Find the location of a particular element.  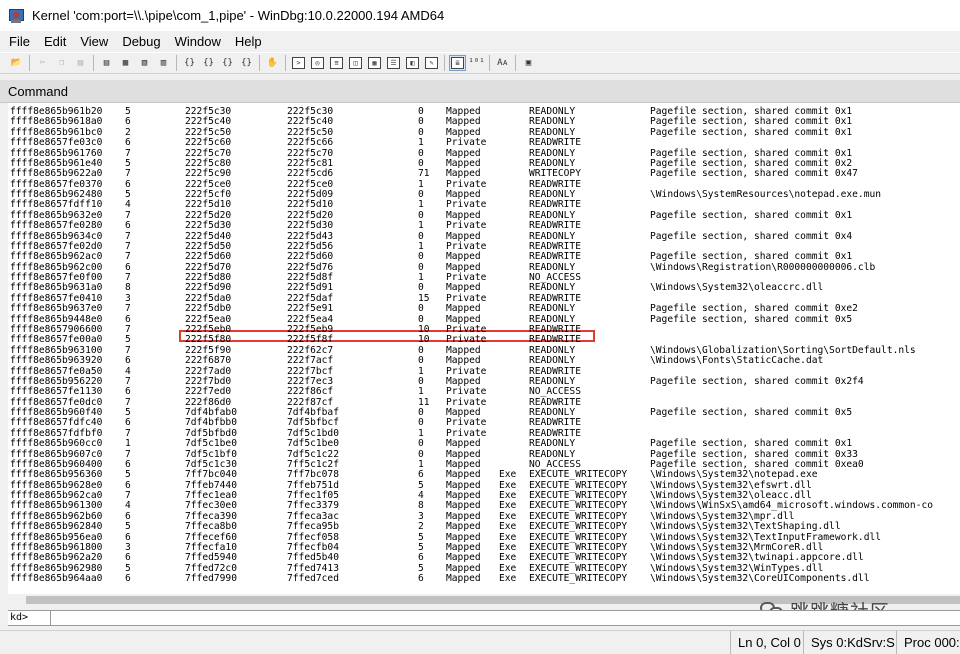

options-icon: ▣ is located at coordinates (528, 63).